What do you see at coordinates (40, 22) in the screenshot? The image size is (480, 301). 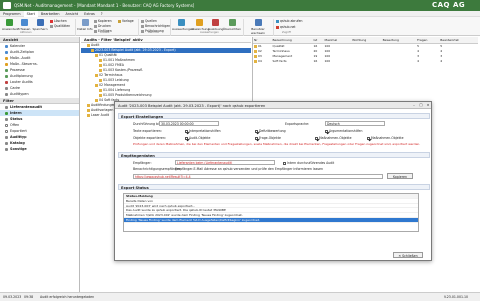 I see `save-icon` at bounding box center [40, 22].